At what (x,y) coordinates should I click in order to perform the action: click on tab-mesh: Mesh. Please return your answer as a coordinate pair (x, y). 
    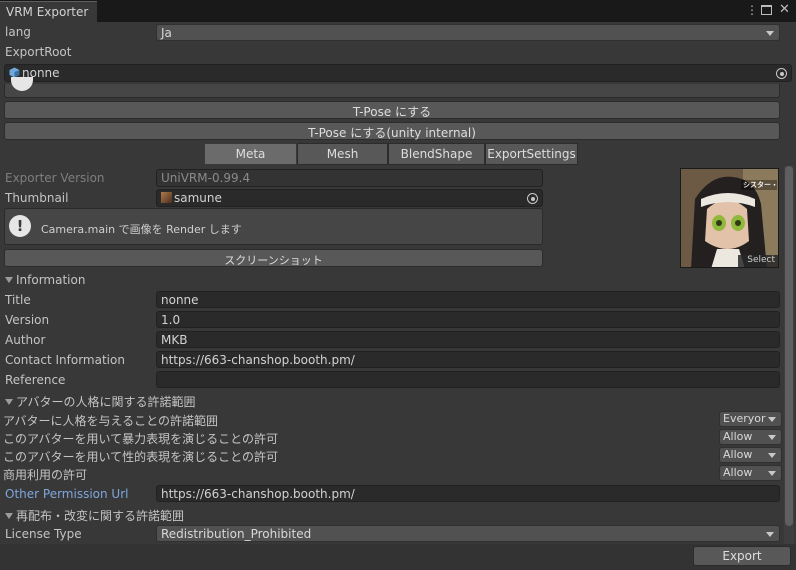
    Looking at the image, I should click on (342, 154).